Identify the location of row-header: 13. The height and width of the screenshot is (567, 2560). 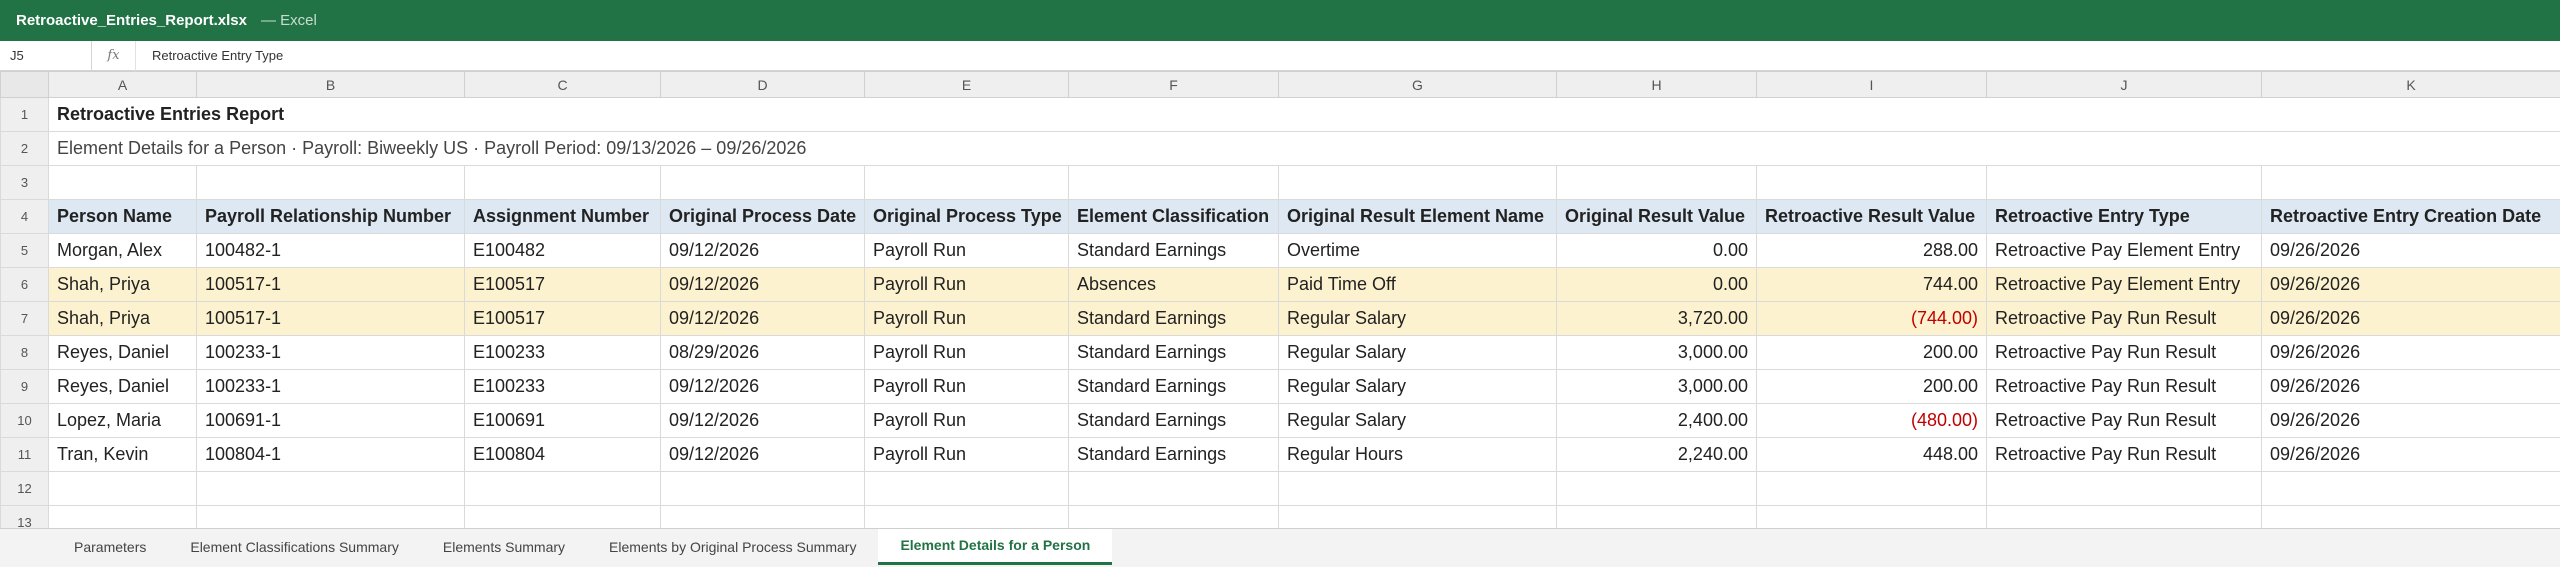
(24, 516).